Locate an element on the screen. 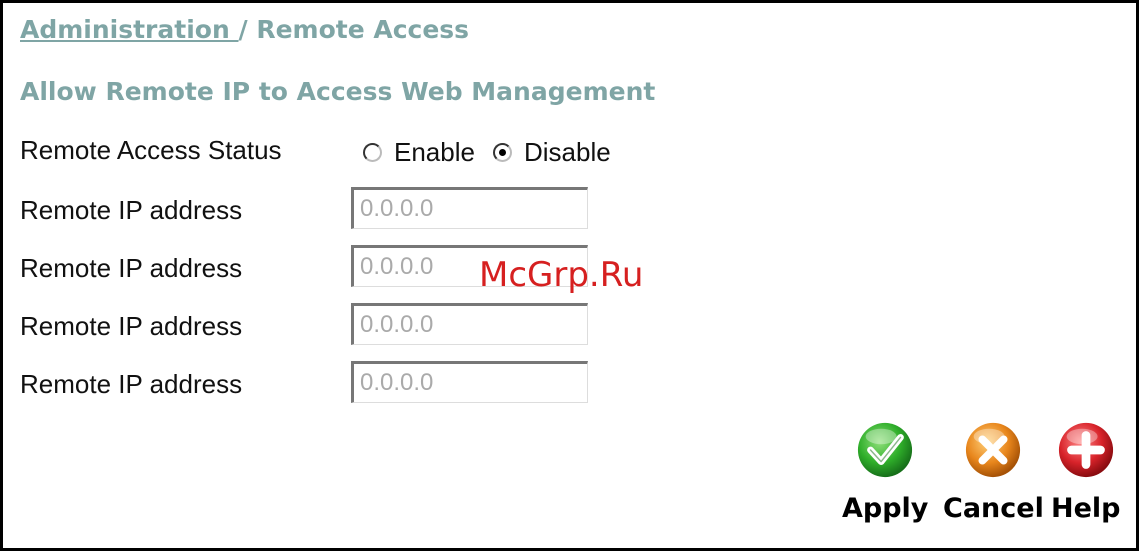 The width and height of the screenshot is (1139, 551). x-icon is located at coordinates (993, 450).